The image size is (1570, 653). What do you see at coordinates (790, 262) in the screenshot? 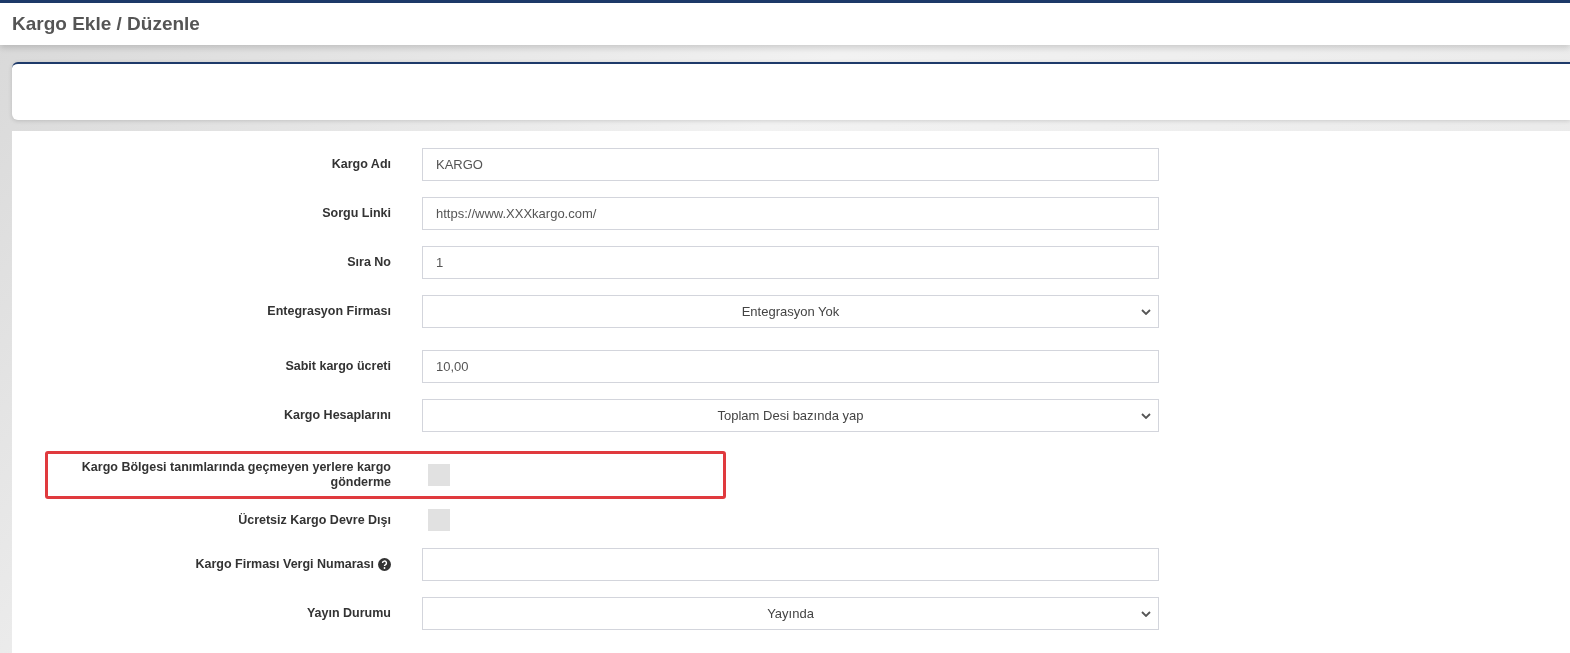
I see `text-field: 1` at bounding box center [790, 262].